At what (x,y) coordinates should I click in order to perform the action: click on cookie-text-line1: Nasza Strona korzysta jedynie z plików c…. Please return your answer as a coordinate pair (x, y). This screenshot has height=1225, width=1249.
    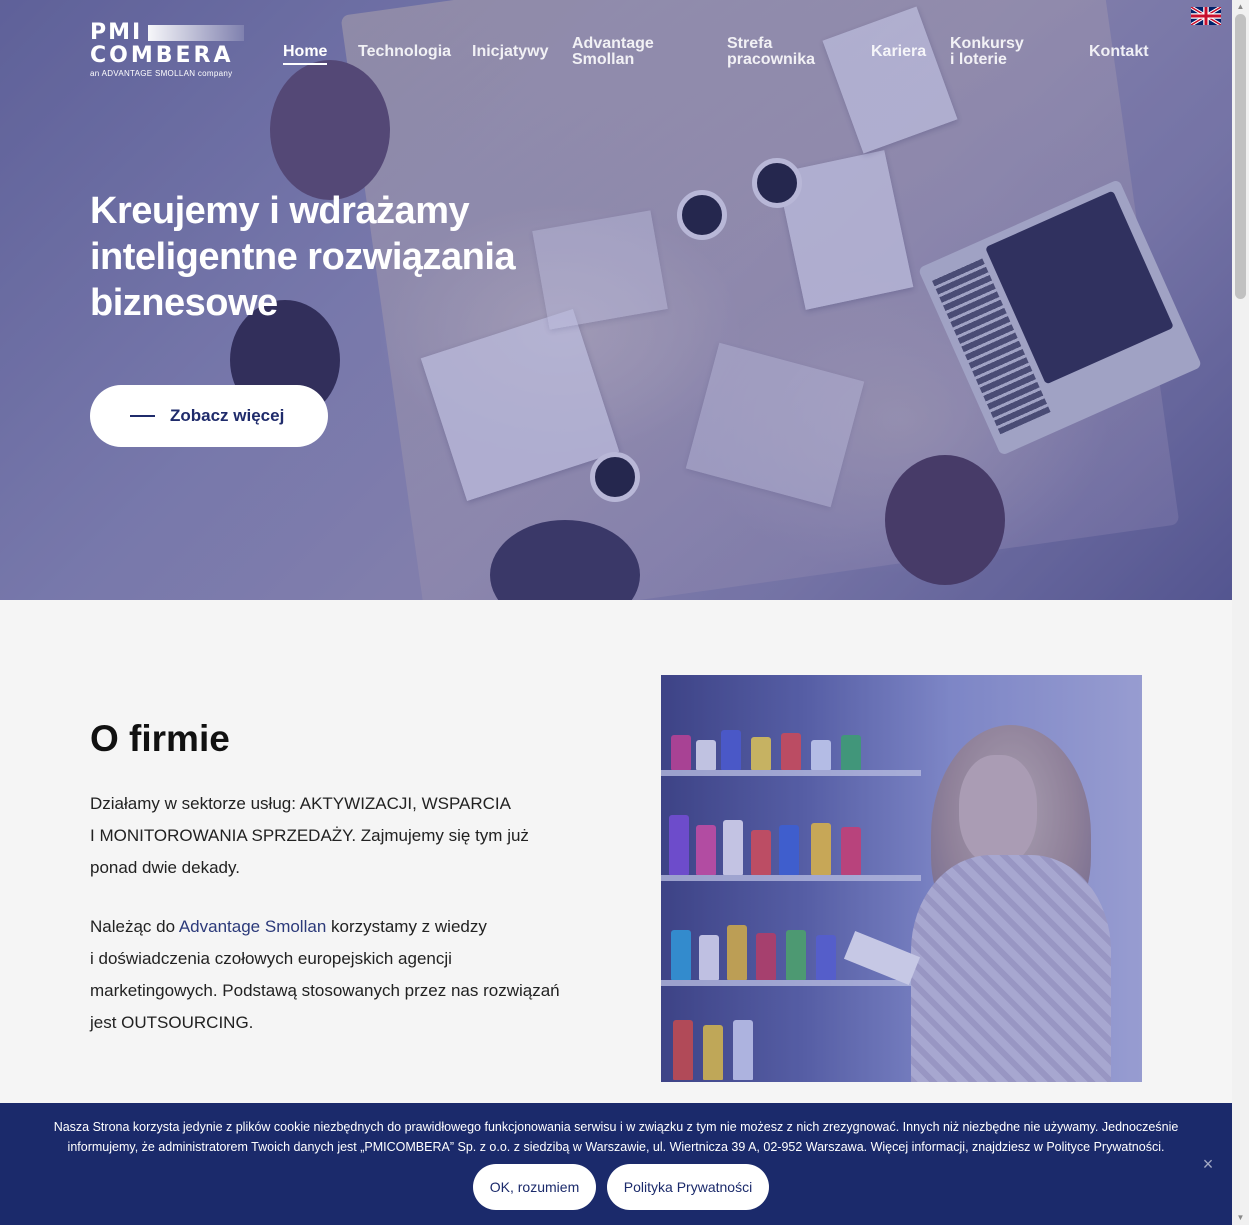
    Looking at the image, I should click on (616, 1127).